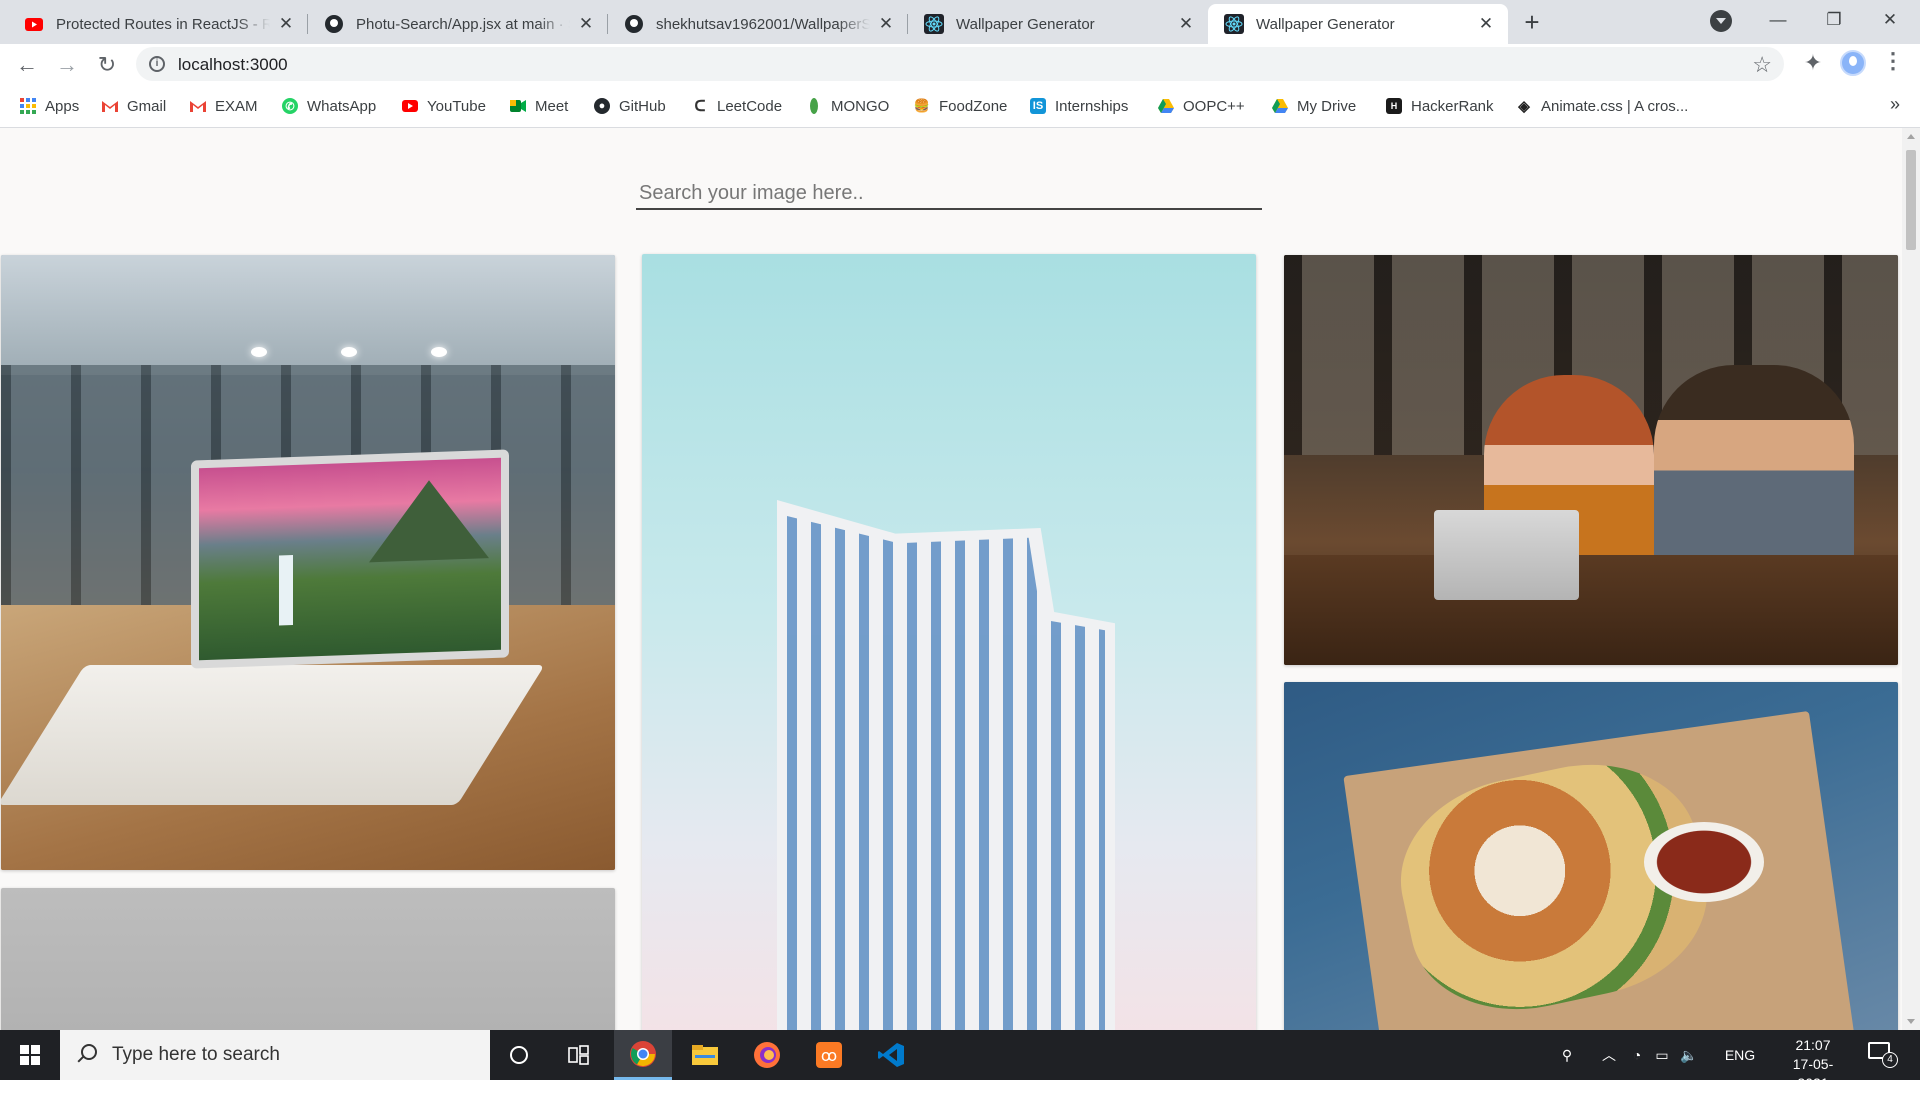 Image resolution: width=1920 pixels, height=1093 pixels. I want to click on restore-button: ❐, so click(1834, 20).